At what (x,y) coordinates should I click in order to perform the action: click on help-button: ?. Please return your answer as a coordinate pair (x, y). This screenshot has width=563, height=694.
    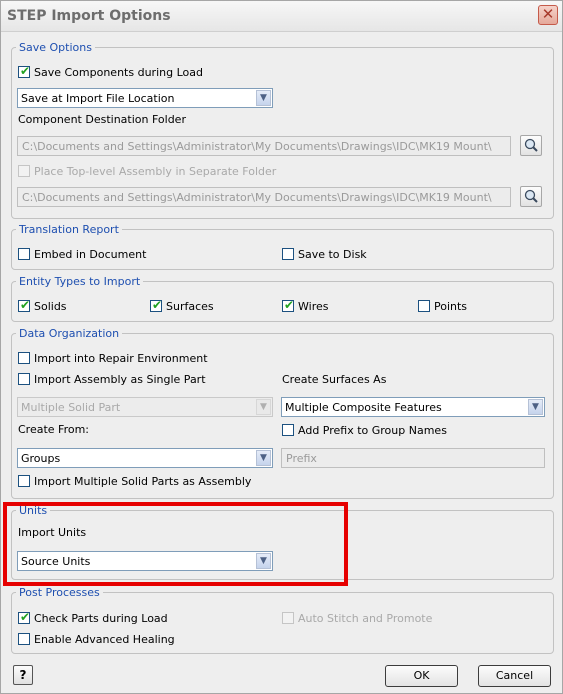
    Looking at the image, I should click on (23, 675).